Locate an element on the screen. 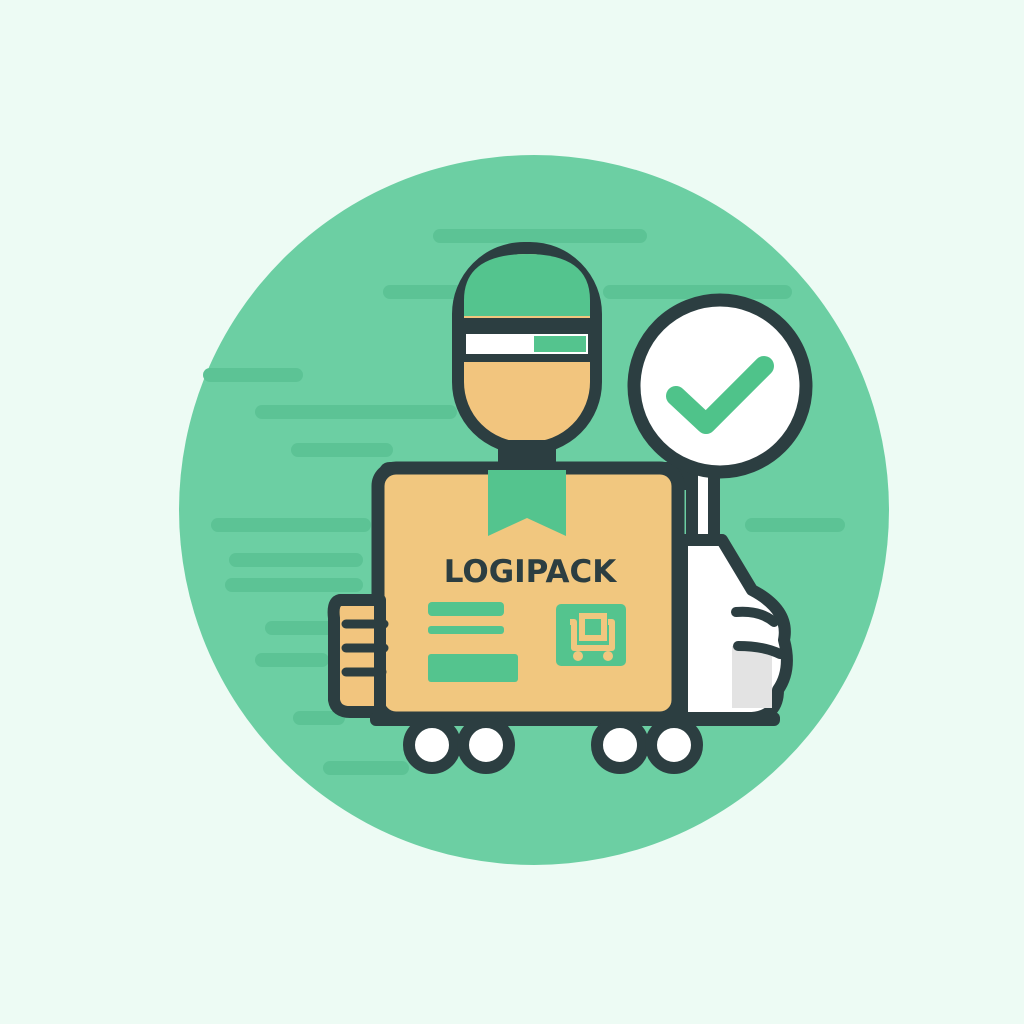  cart-icon is located at coordinates (591, 635).